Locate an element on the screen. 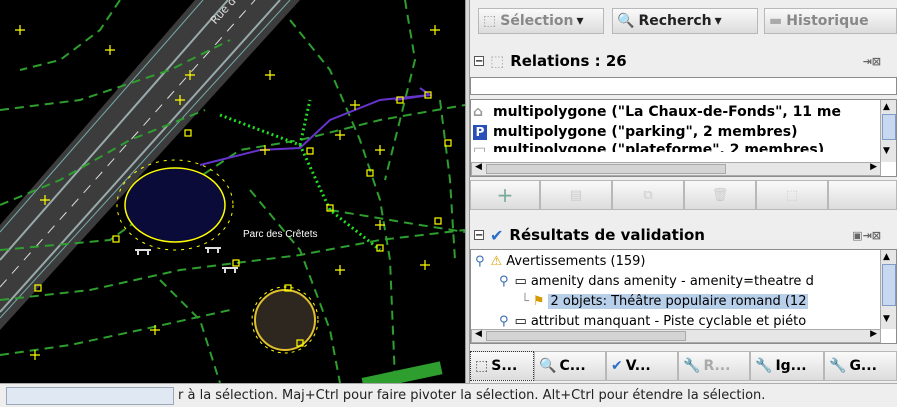  objects-icon: ⚑ is located at coordinates (538, 301).